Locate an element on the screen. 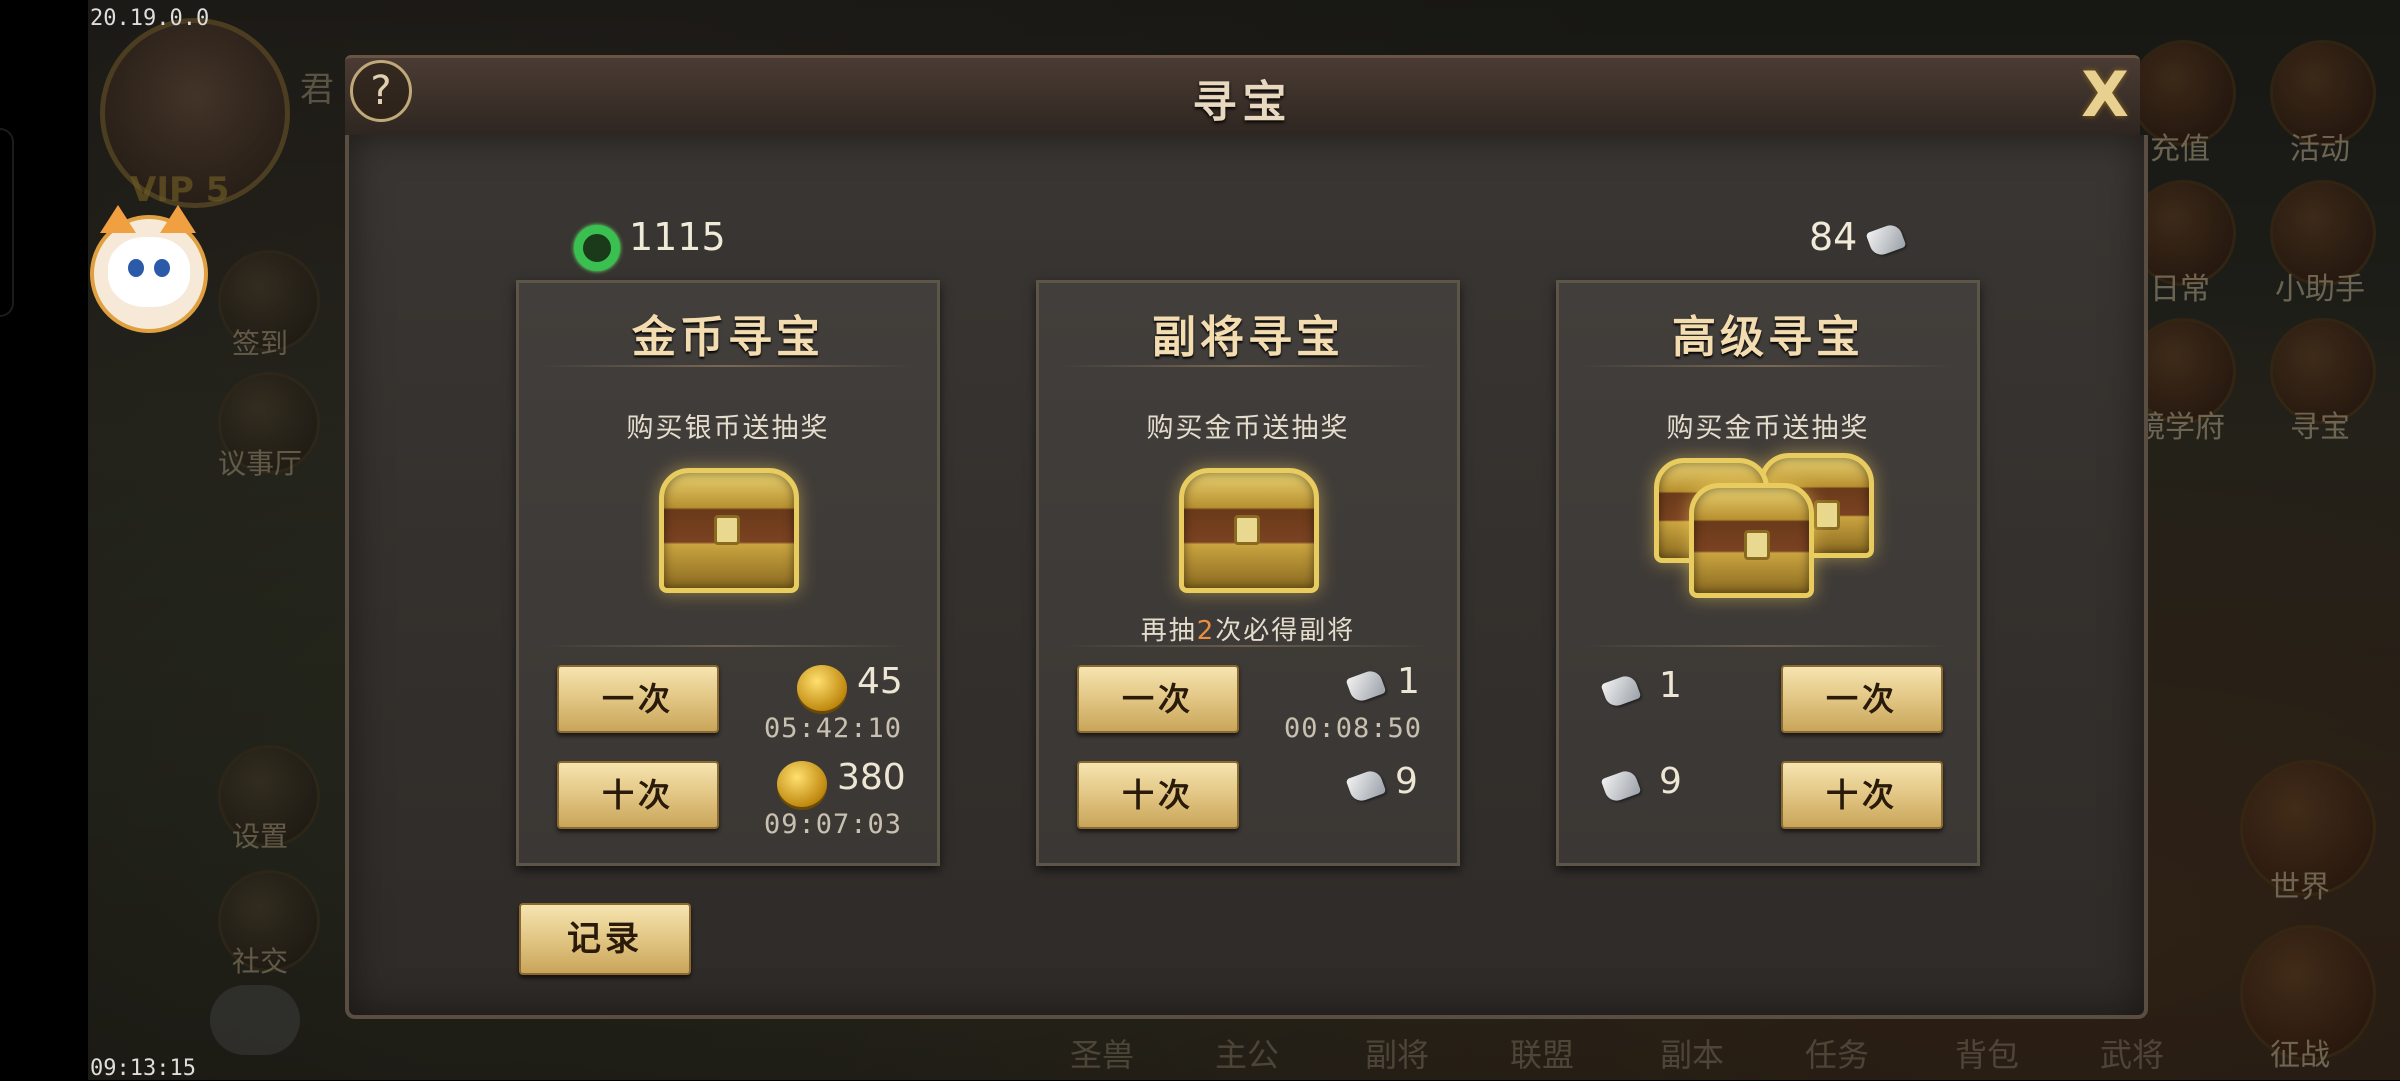 Image resolution: width=2400 pixels, height=1081 pixels. card-deputy-hunt: 副将寻宝 购买金币送抽奖 再抽2次必得副将 一次 1 00:08:50 十次 9 is located at coordinates (1248, 573).